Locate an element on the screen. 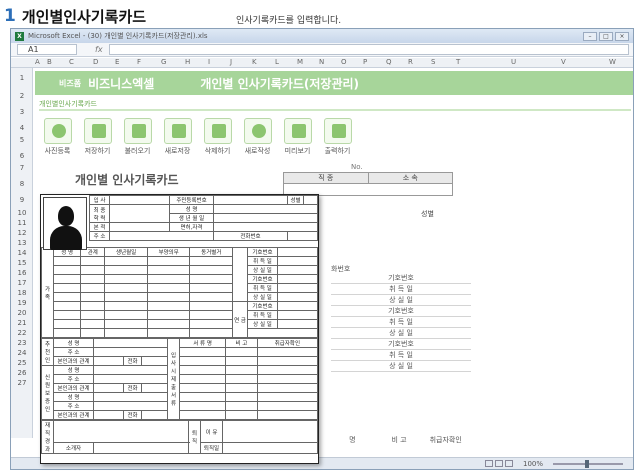 The height and width of the screenshot is (476, 640). zoom-slider-handle is located at coordinates (587, 464).